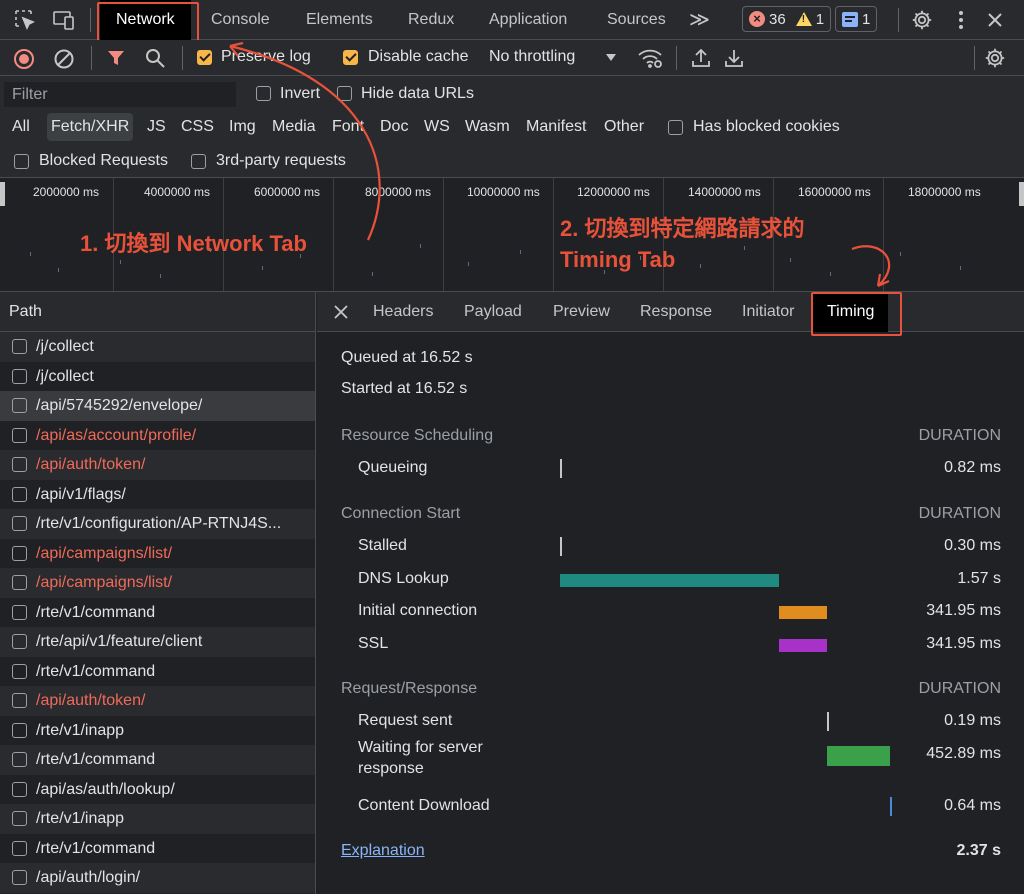  What do you see at coordinates (624, 127) in the screenshot?
I see `type-filter-other: Other` at bounding box center [624, 127].